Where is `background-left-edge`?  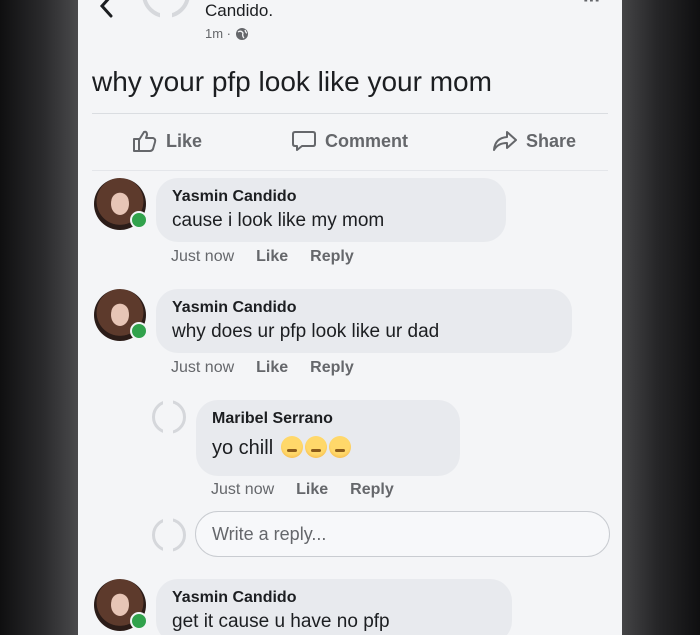
background-left-edge is located at coordinates (39, 317).